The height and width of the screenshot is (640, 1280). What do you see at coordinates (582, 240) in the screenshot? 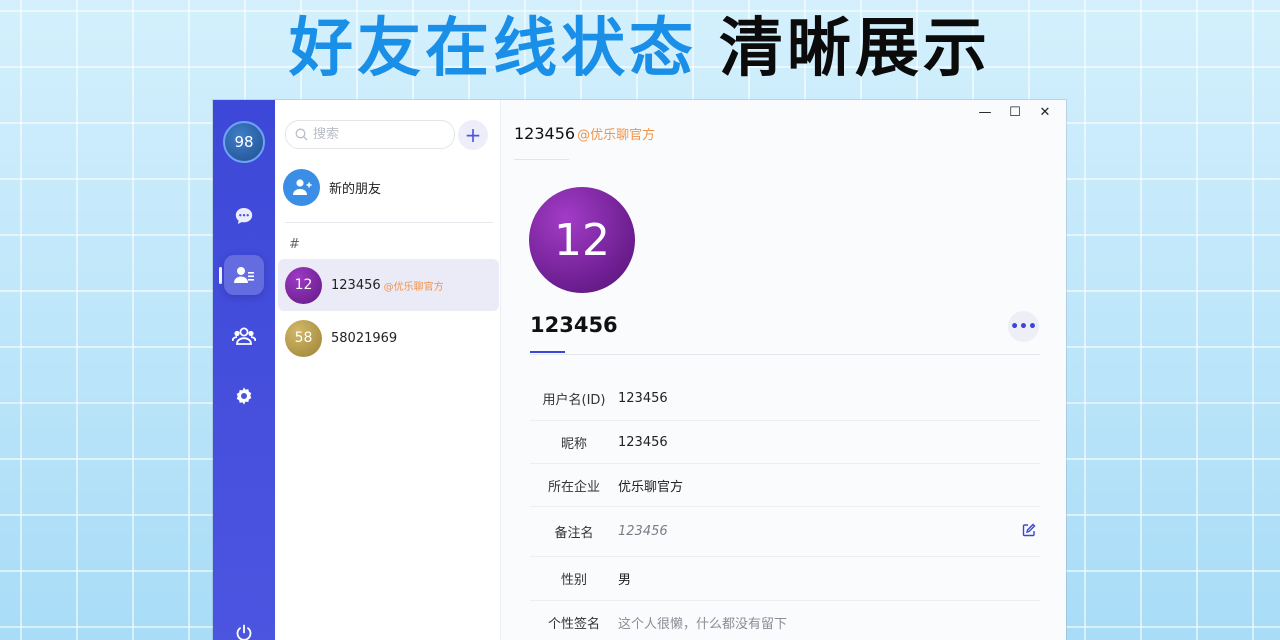
I see `profile-avatar: 12` at bounding box center [582, 240].